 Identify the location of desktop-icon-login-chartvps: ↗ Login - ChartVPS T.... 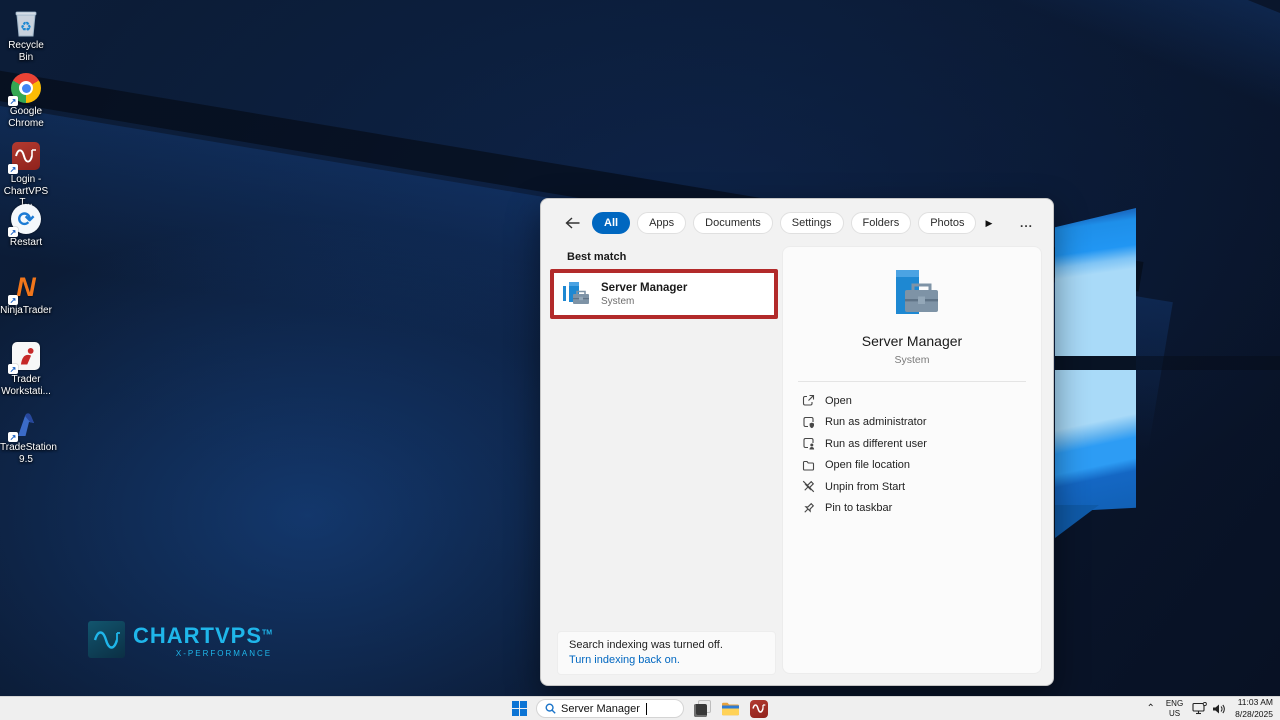
(26, 174).